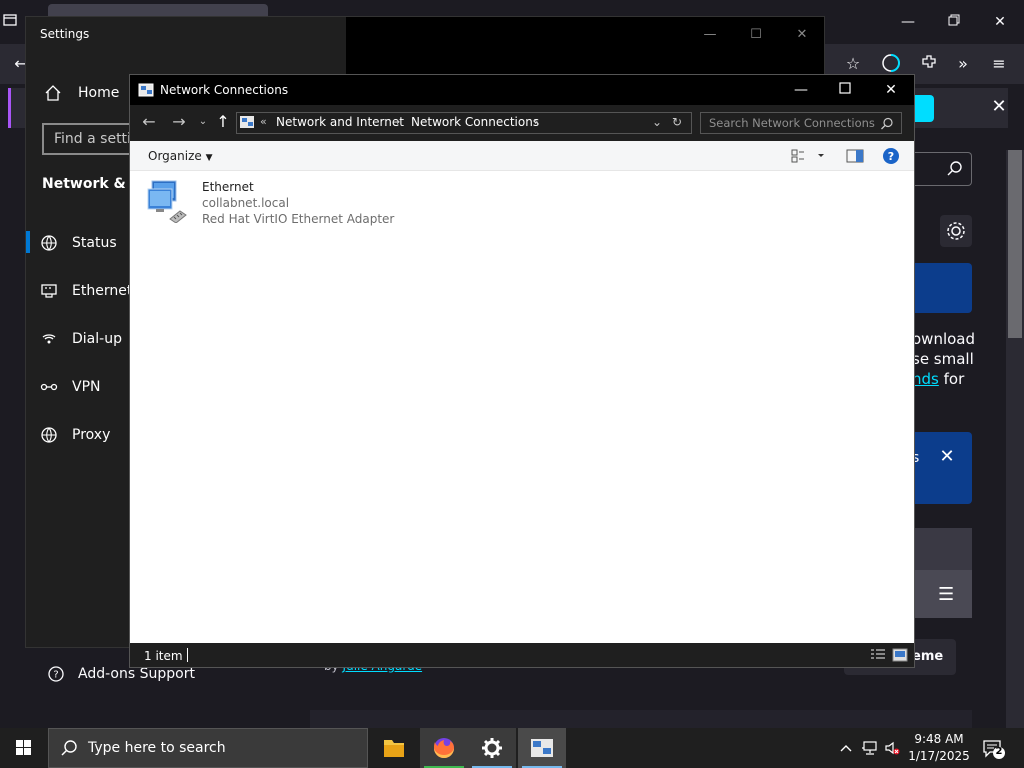 This screenshot has height=768, width=1024. I want to click on volume-muted-icon, so click(892, 748).